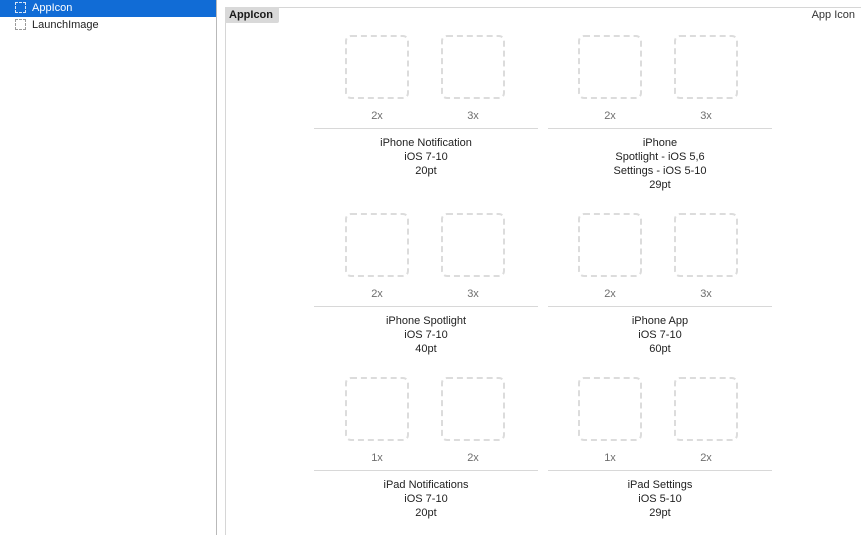 The width and height of the screenshot is (861, 535). I want to click on group-caption: iPad Notifications iOS 7-10 20pt, so click(426, 499).